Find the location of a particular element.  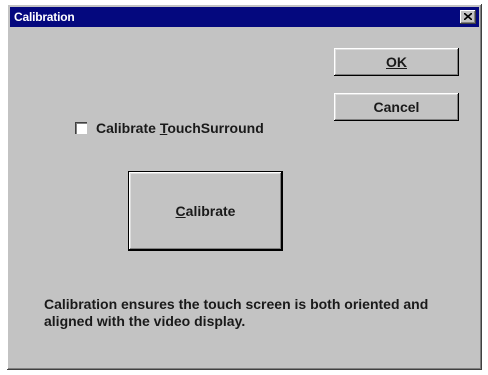

checkbox-label: Calibrate TouchSurround is located at coordinates (180, 128).